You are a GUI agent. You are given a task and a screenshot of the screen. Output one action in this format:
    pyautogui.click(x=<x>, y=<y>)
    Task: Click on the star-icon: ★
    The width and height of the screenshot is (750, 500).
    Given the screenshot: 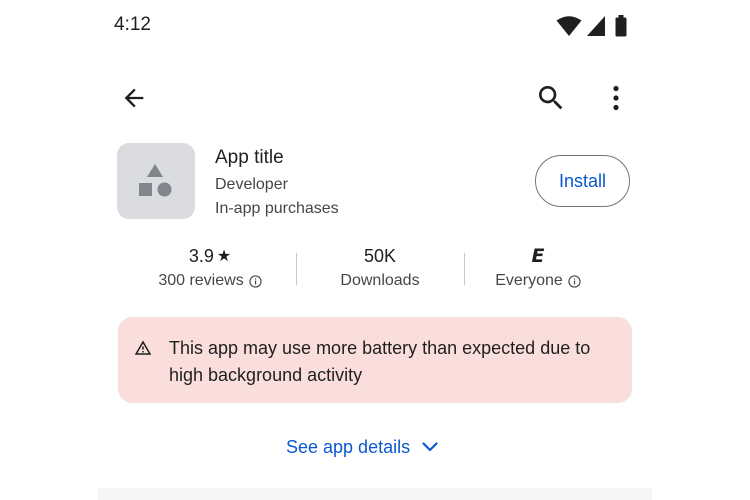 What is the action you would take?
    pyautogui.click(x=224, y=255)
    